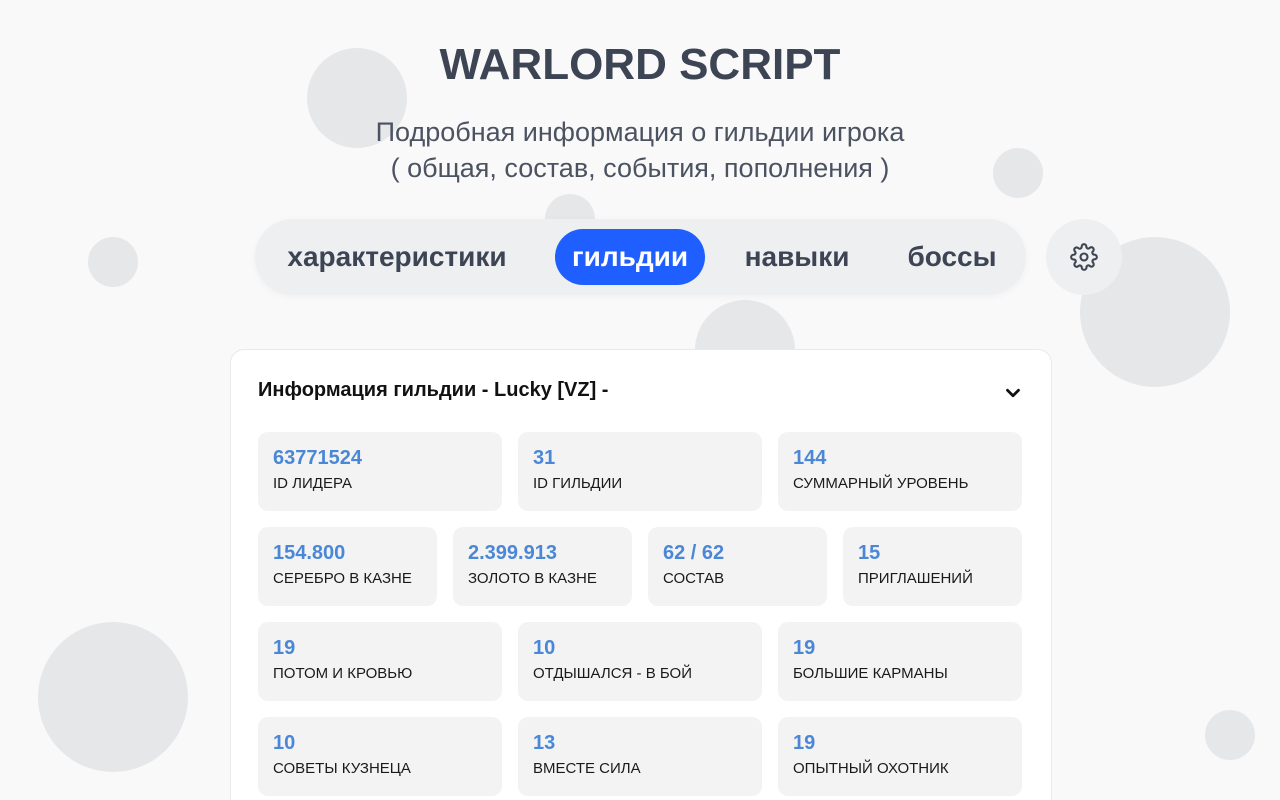 Image resolution: width=1280 pixels, height=800 pixels. Describe the element at coordinates (694, 578) in the screenshot. I see `stat-label: СОСТАВ` at that location.